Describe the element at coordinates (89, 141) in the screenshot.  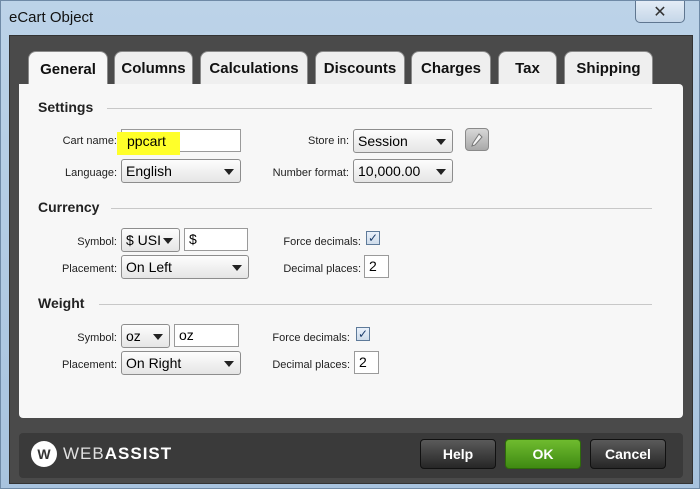
I see `cart-name-label: Cart name:` at that location.